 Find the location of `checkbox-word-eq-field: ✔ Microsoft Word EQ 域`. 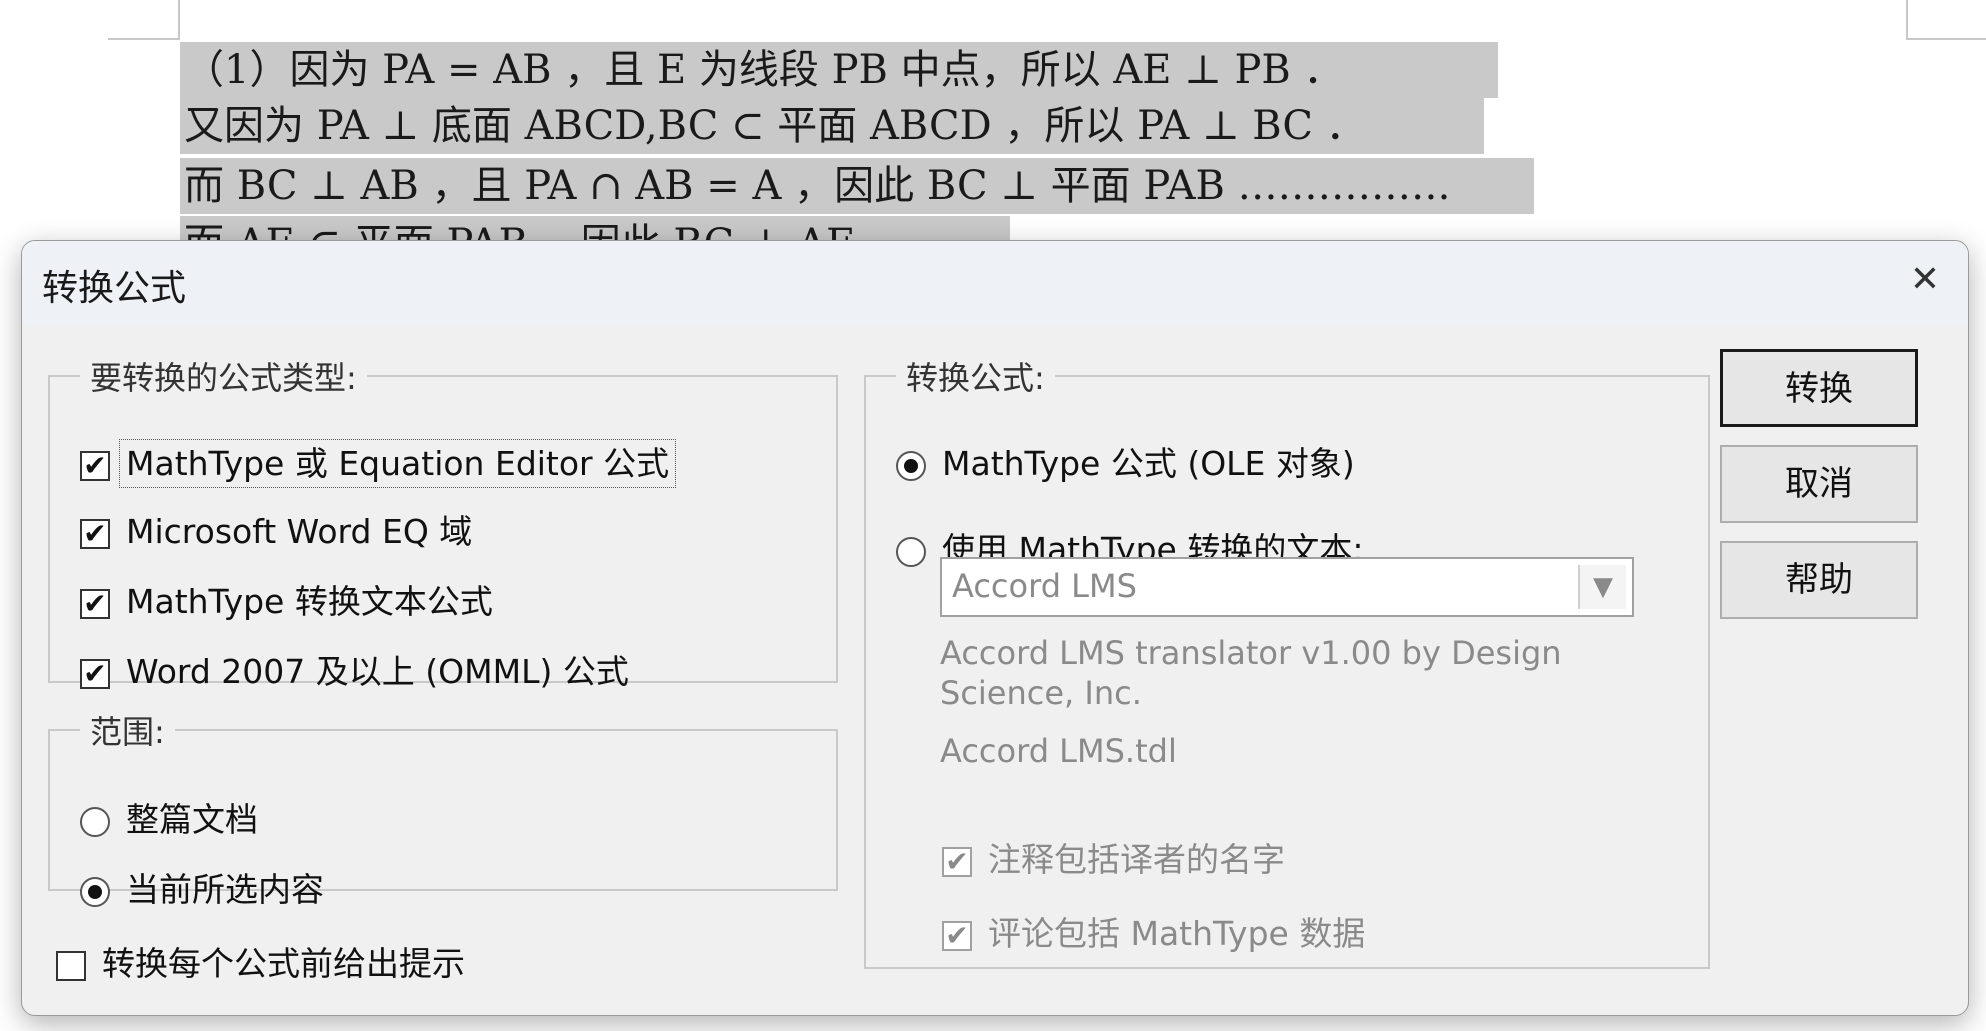

checkbox-word-eq-field: ✔ Microsoft Word EQ 域 is located at coordinates (276, 529).